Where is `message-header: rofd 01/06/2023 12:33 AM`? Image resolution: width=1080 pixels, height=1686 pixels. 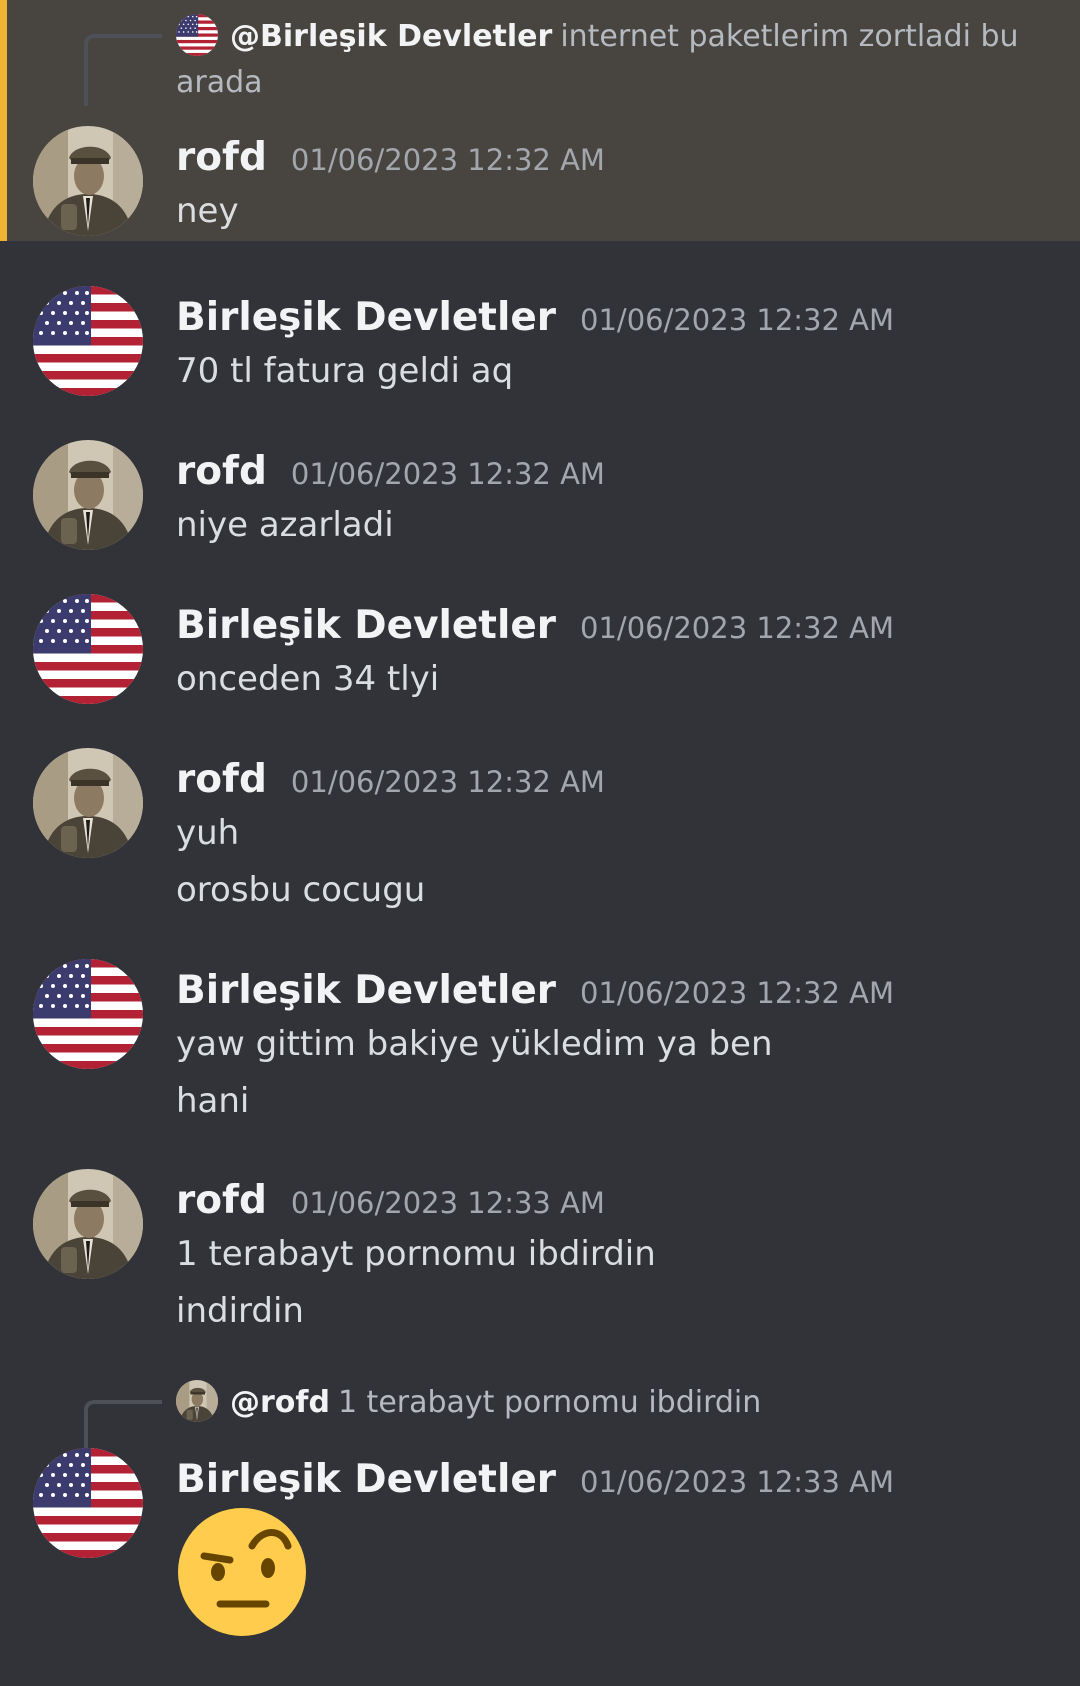
message-header: rofd 01/06/2023 12:33 AM is located at coordinates (390, 1201).